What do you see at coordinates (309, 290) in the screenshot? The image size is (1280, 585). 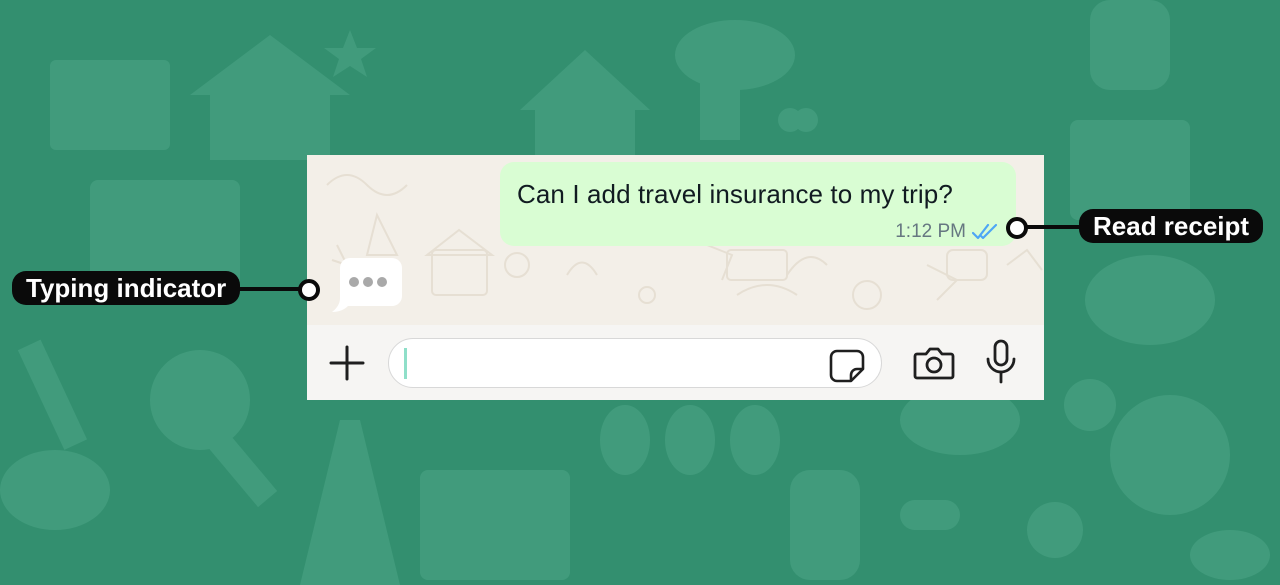 I see `typing-indicator-marker` at bounding box center [309, 290].